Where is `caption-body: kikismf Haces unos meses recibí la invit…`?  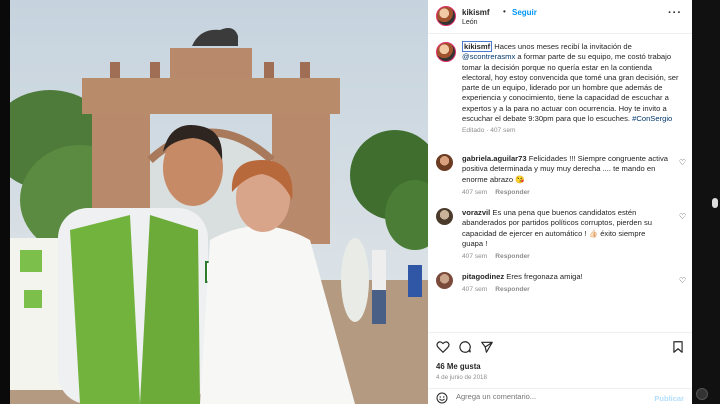
caption-body: kikismf Haces unos meses recibí la invit… is located at coordinates (573, 89).